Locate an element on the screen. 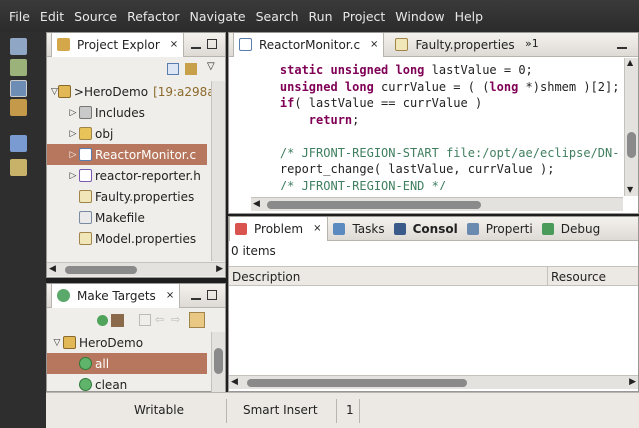 Image resolution: width=639 pixels, height=428 pixels. problems-count: 0 items is located at coordinates (253, 251).